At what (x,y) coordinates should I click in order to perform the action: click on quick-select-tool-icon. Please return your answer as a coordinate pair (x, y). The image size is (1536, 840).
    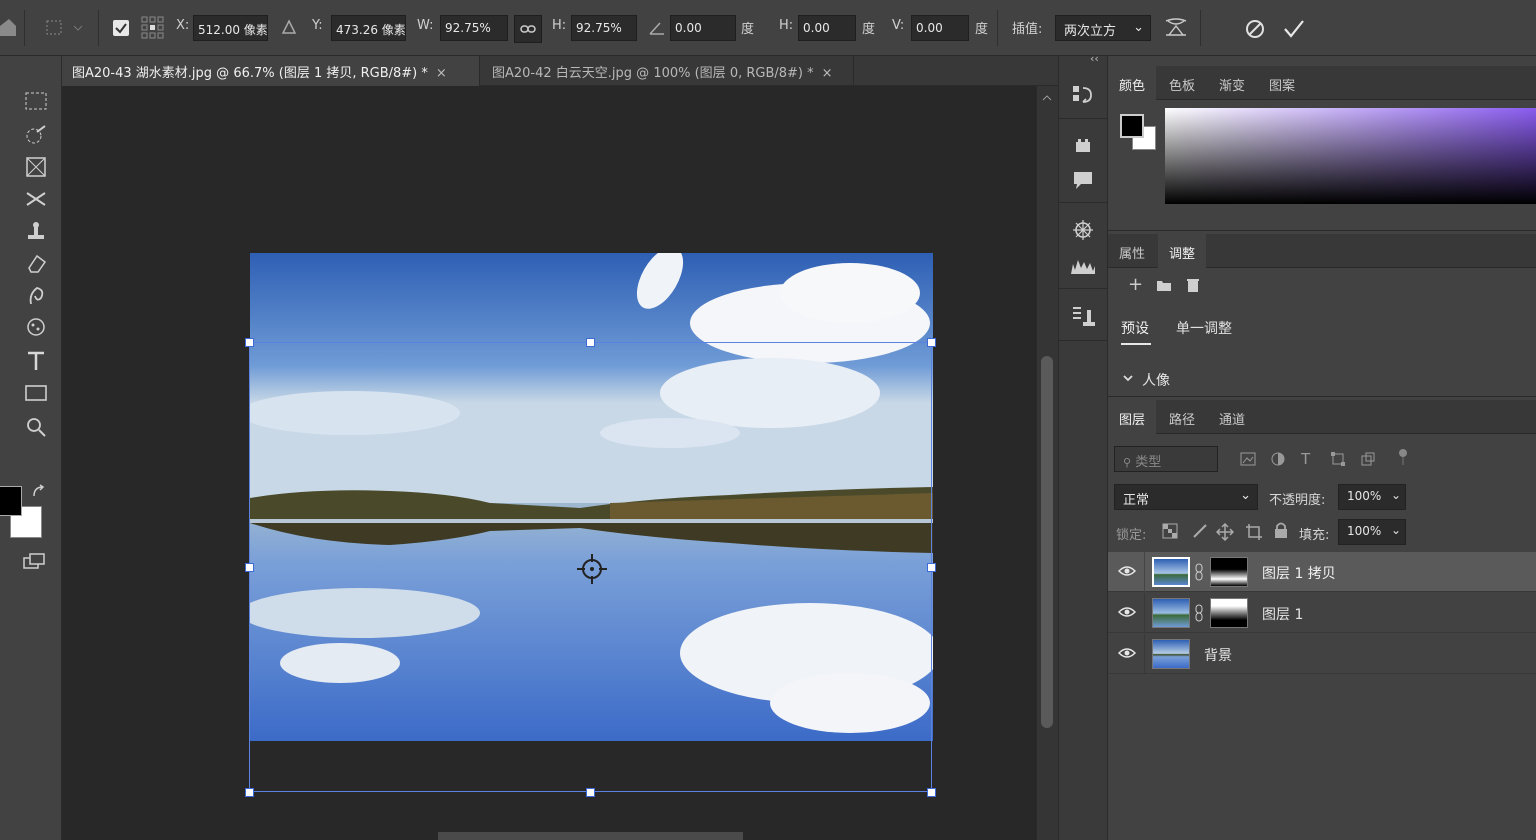
    Looking at the image, I should click on (36, 135).